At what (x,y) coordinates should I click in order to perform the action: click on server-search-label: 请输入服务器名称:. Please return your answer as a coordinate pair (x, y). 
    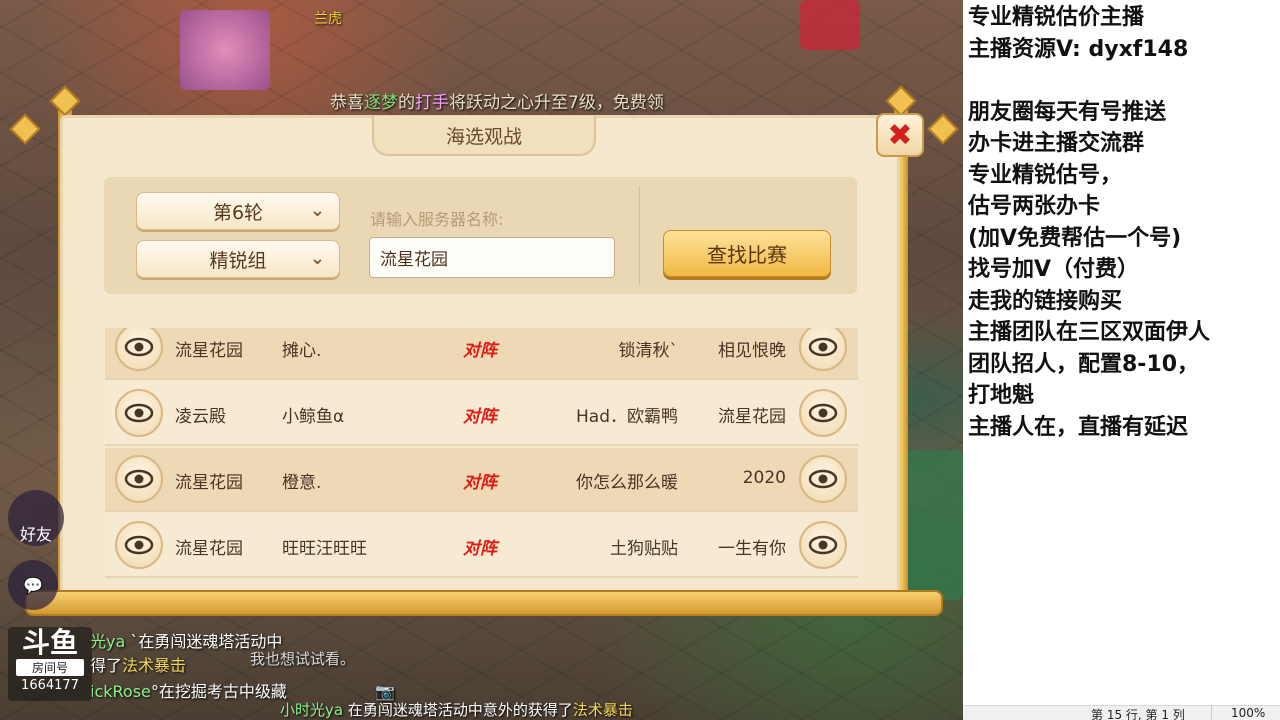
    Looking at the image, I should click on (437, 219).